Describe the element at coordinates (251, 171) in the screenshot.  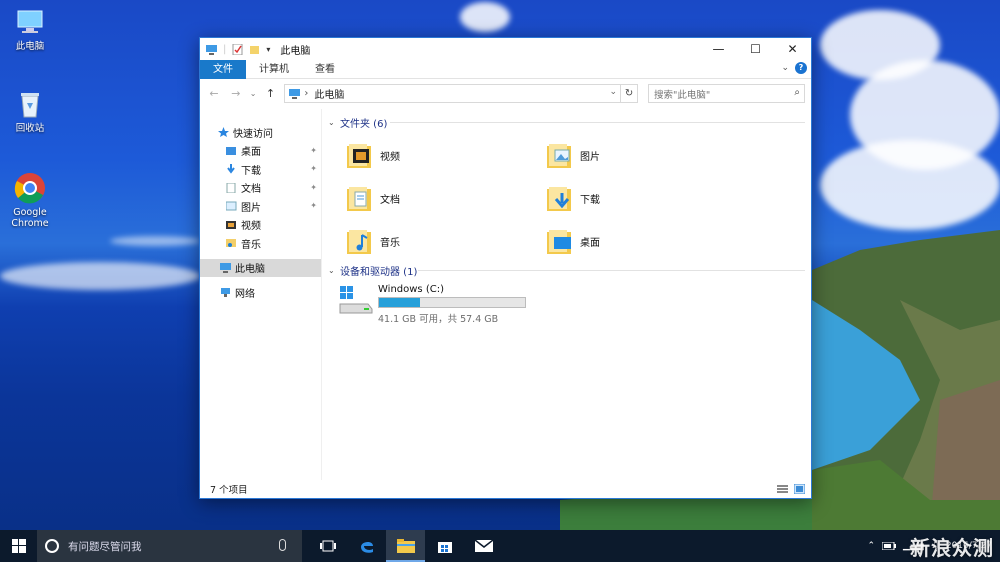
I see `sidebar-item-label: 下载` at that location.